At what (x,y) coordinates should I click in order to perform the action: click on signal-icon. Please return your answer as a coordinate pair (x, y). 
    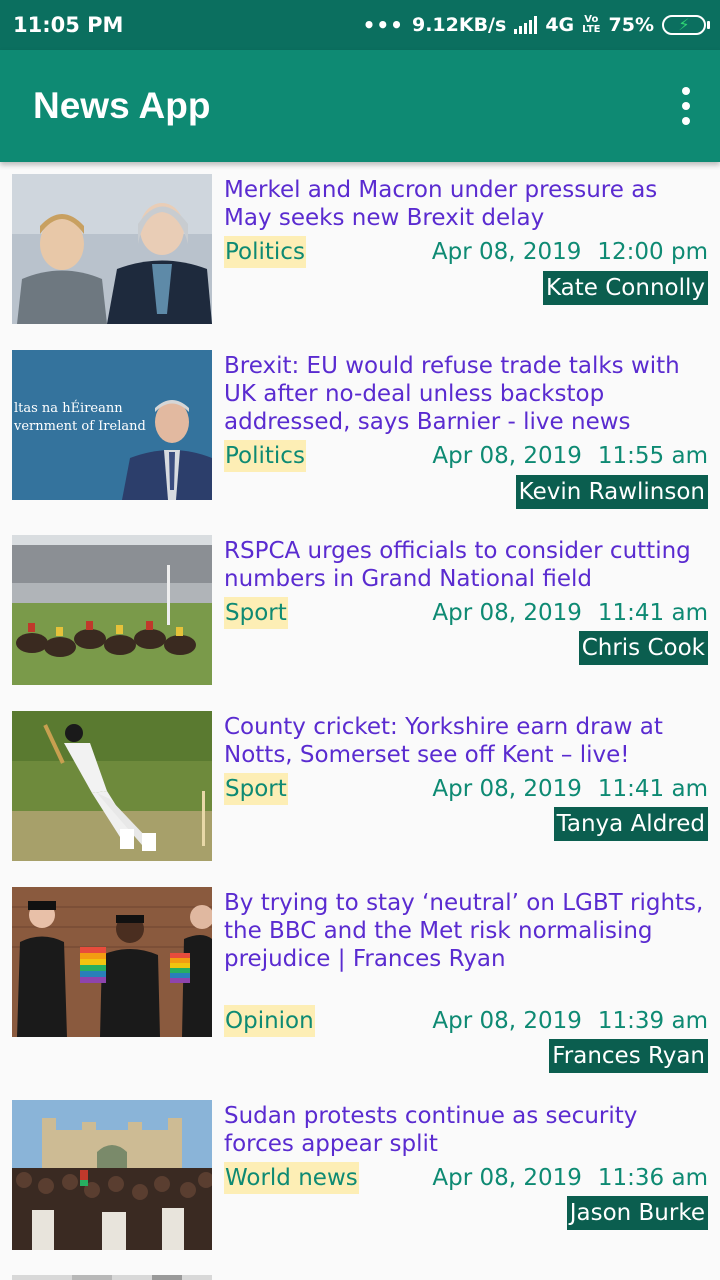
    Looking at the image, I should click on (526, 25).